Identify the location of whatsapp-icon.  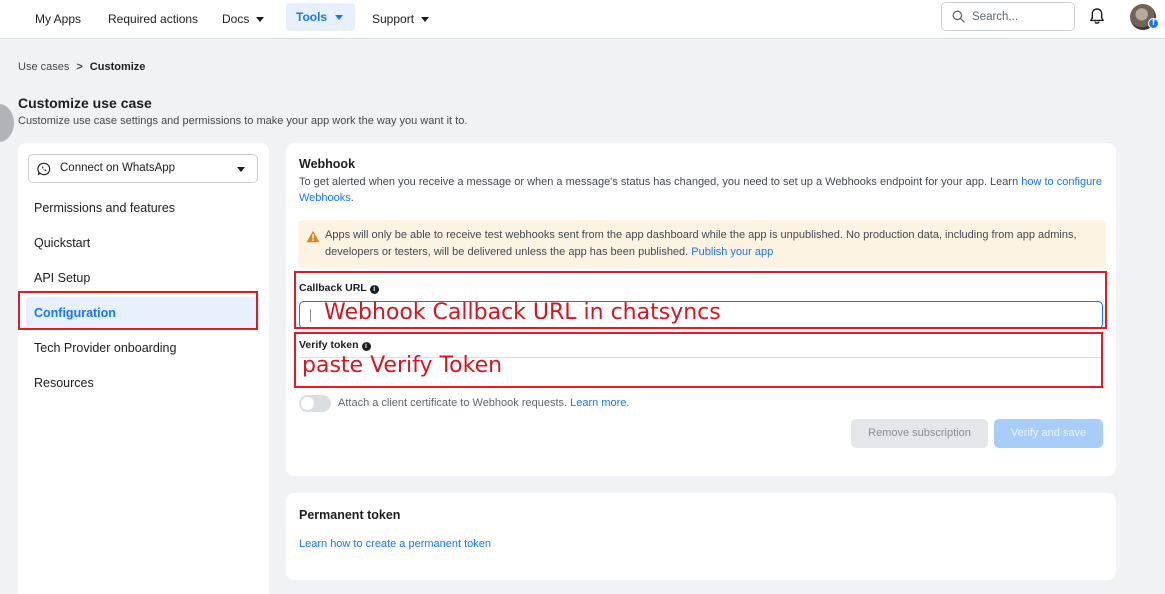
(44, 169).